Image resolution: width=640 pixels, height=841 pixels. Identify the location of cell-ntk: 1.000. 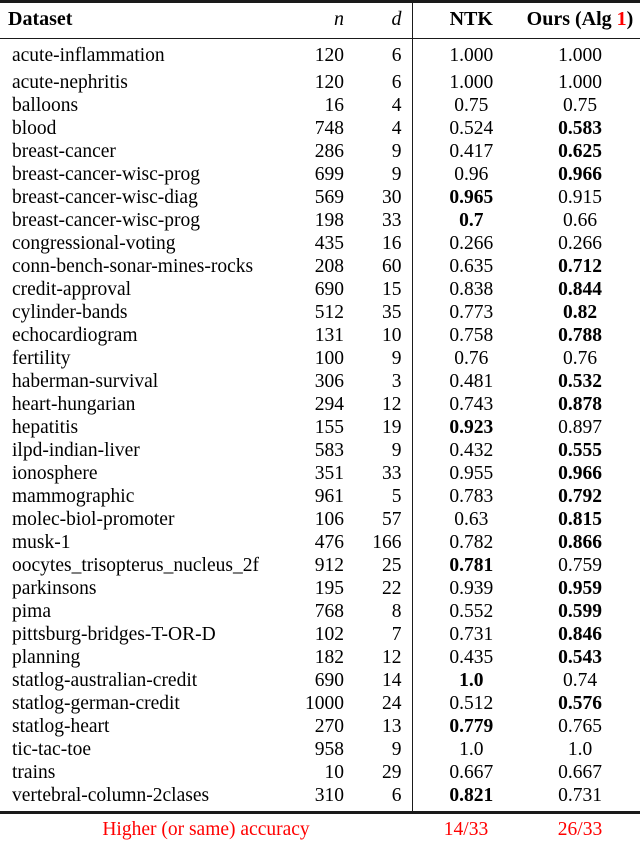
(466, 82).